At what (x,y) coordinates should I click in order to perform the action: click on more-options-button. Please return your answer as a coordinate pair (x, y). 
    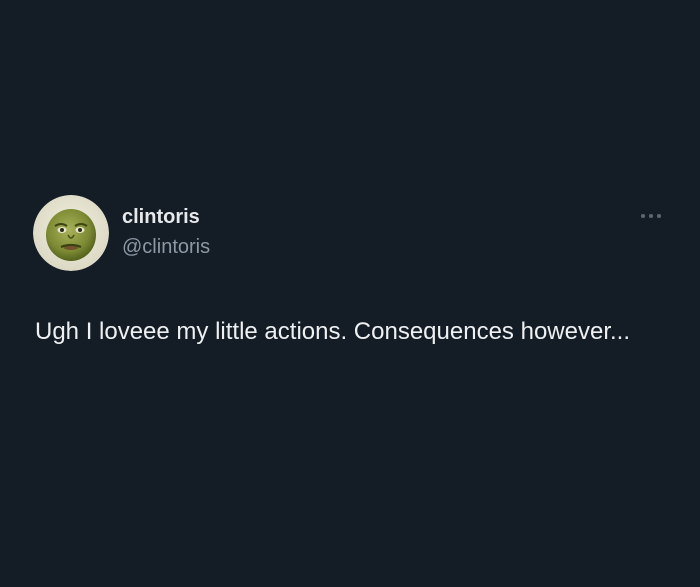
    Looking at the image, I should click on (651, 216).